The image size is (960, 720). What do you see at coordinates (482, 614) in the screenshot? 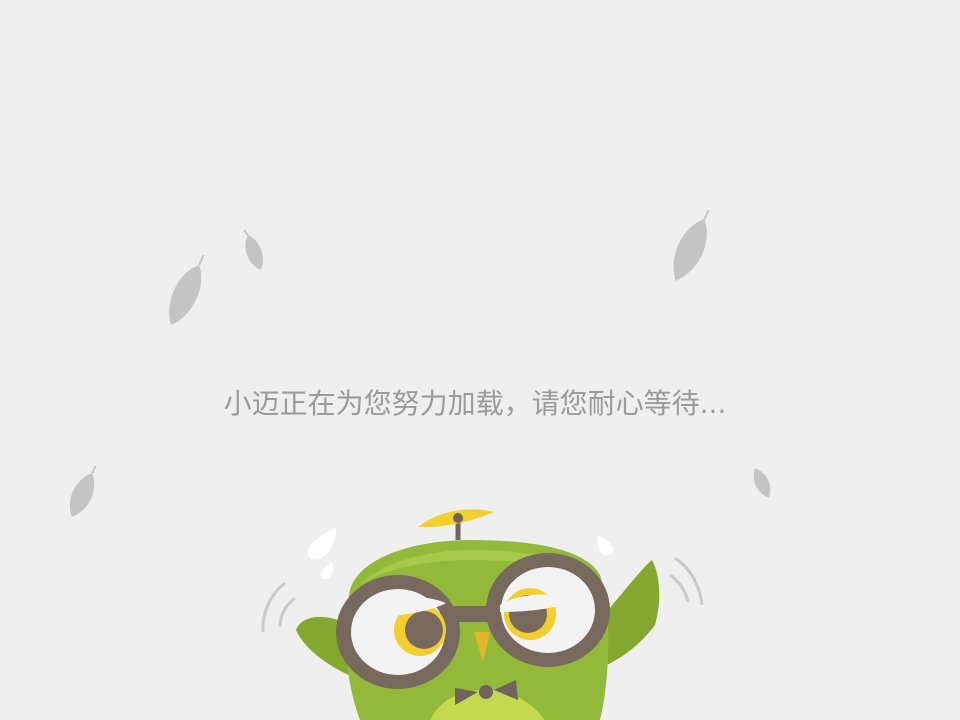
I see `owl-mascot` at bounding box center [482, 614].